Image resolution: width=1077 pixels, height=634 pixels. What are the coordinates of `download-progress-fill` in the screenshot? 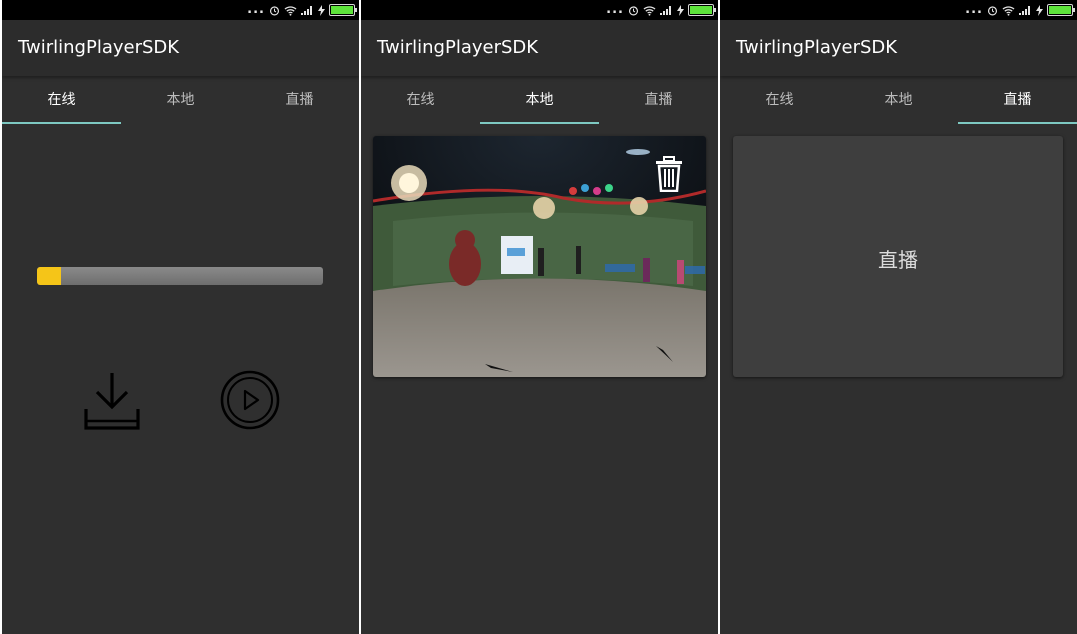 It's located at (49, 276).